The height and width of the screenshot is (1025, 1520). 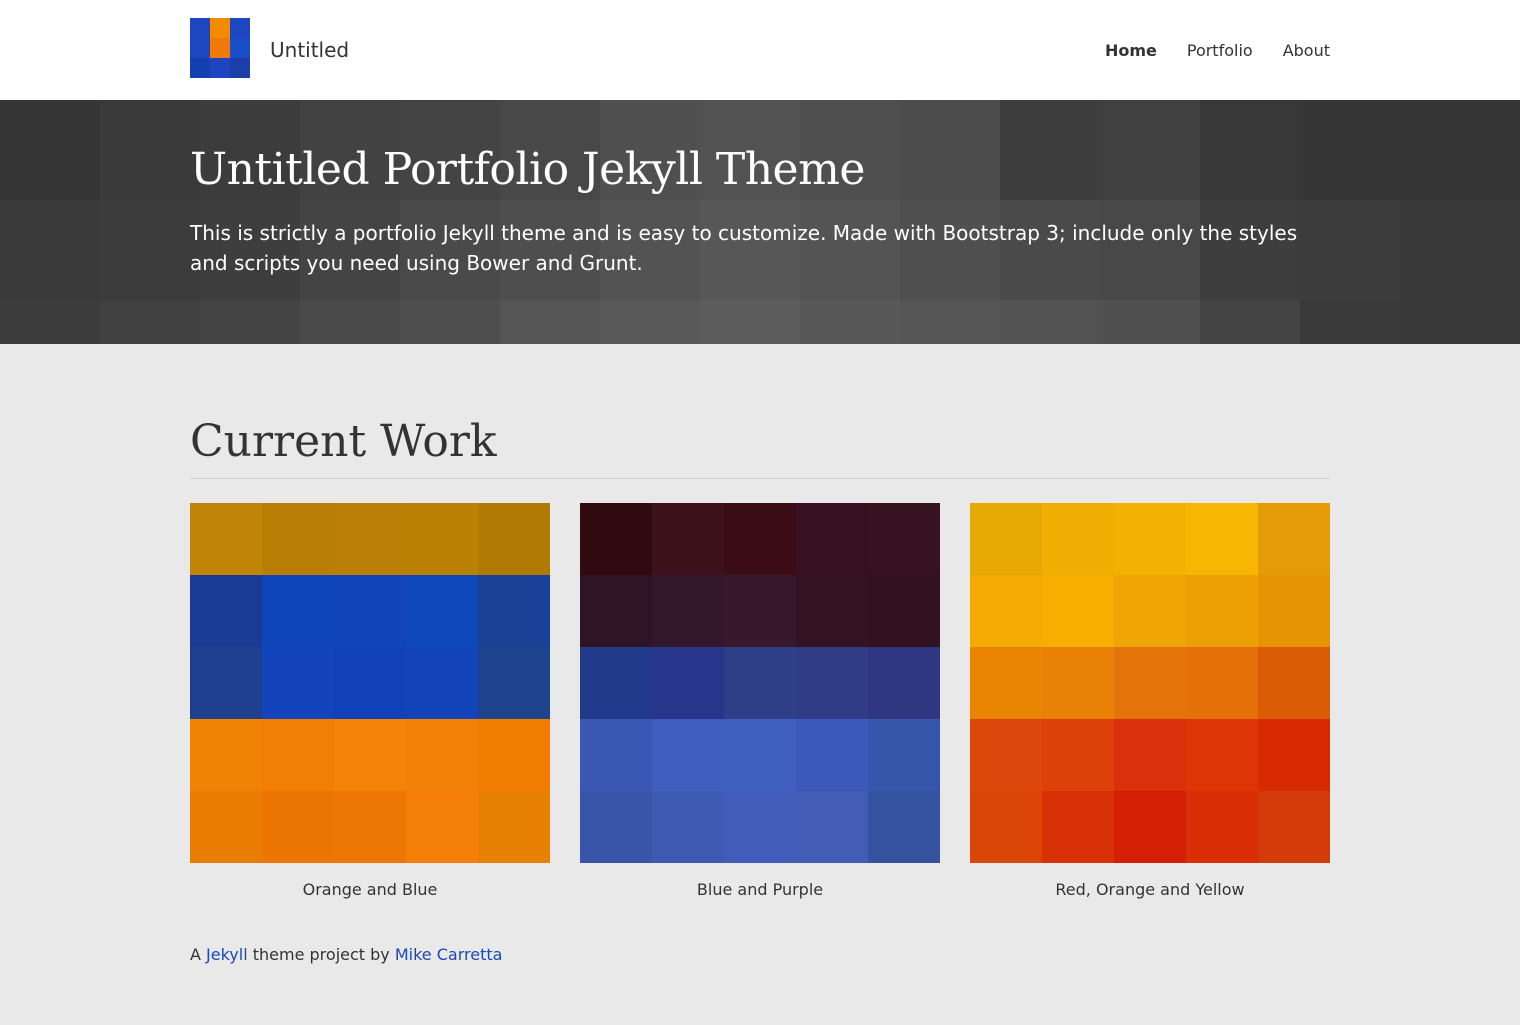 What do you see at coordinates (198, 954) in the screenshot?
I see `footer-prefix: A` at bounding box center [198, 954].